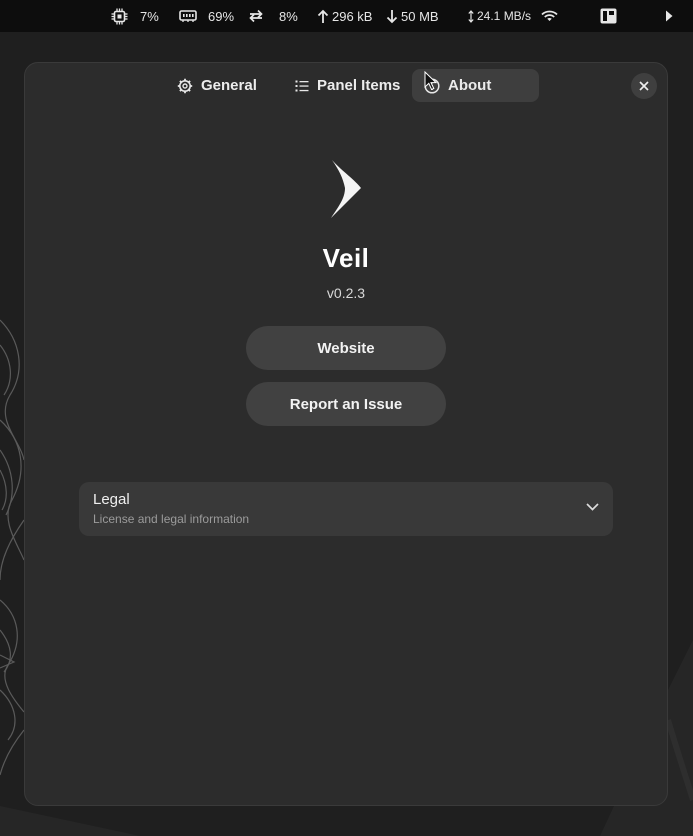 The image size is (693, 836). I want to click on close-button, so click(644, 86).